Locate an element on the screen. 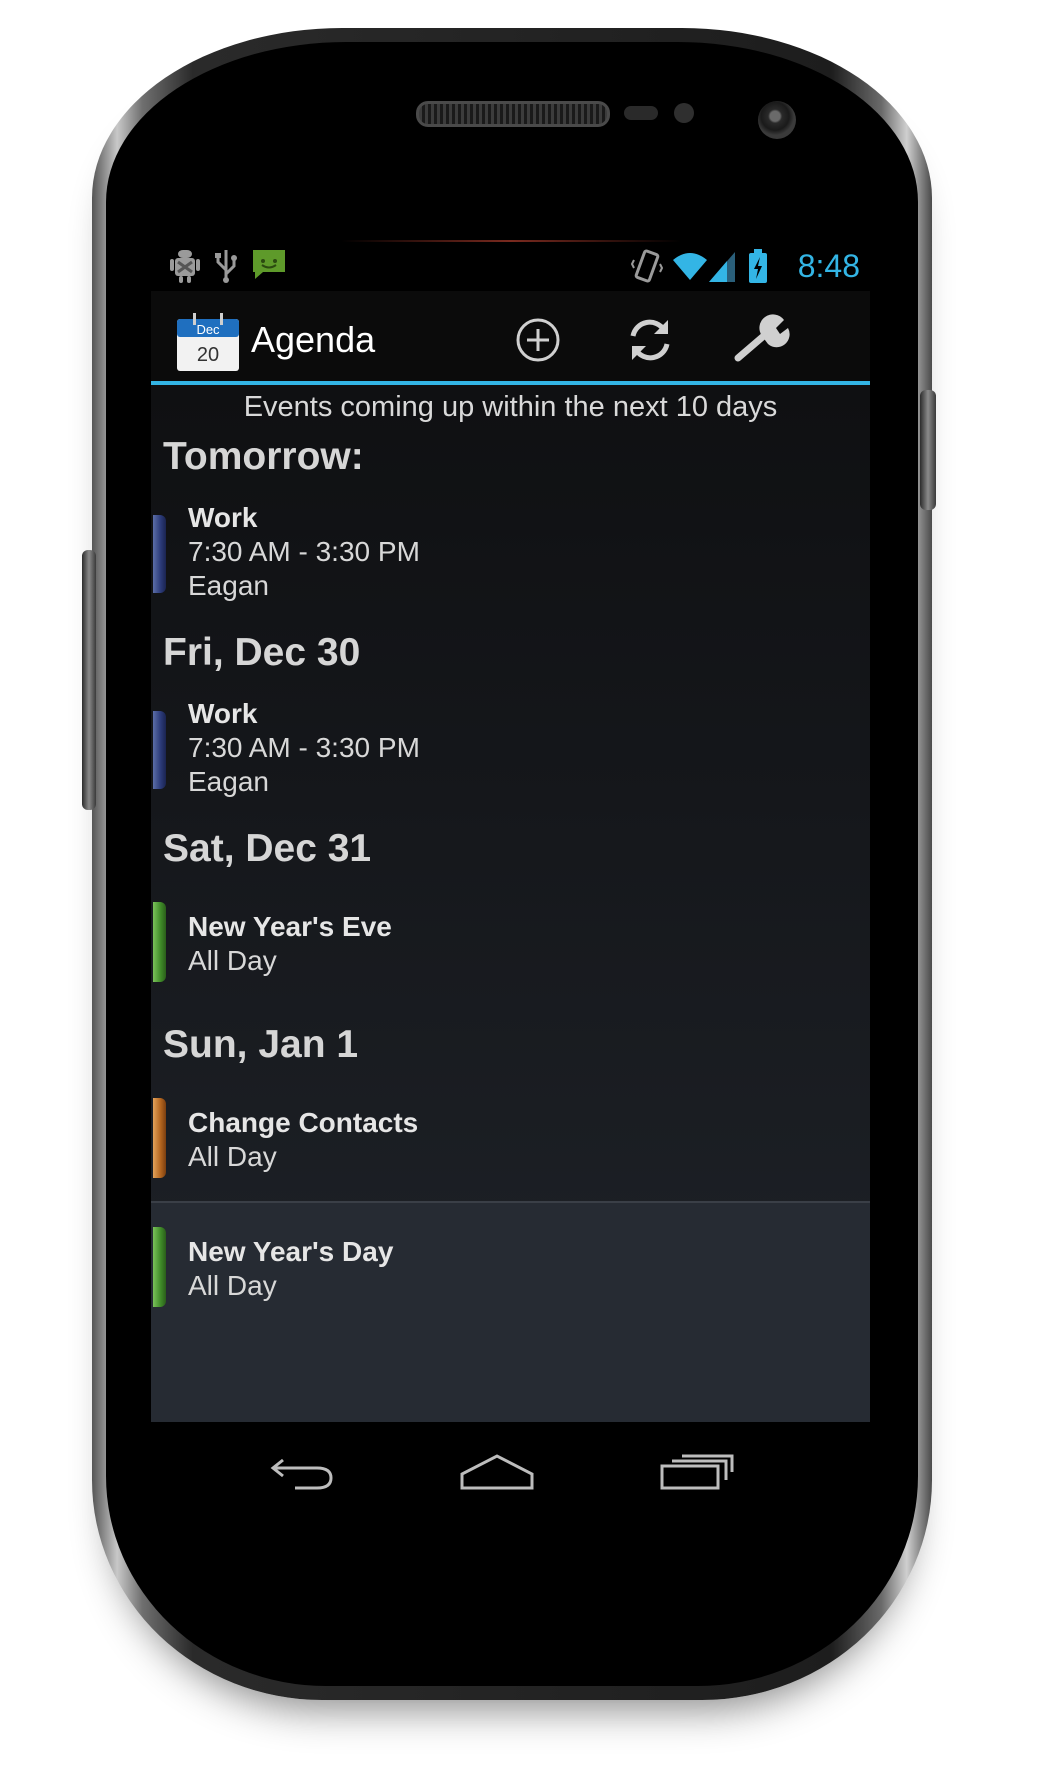  settings-button is located at coordinates (762, 340).